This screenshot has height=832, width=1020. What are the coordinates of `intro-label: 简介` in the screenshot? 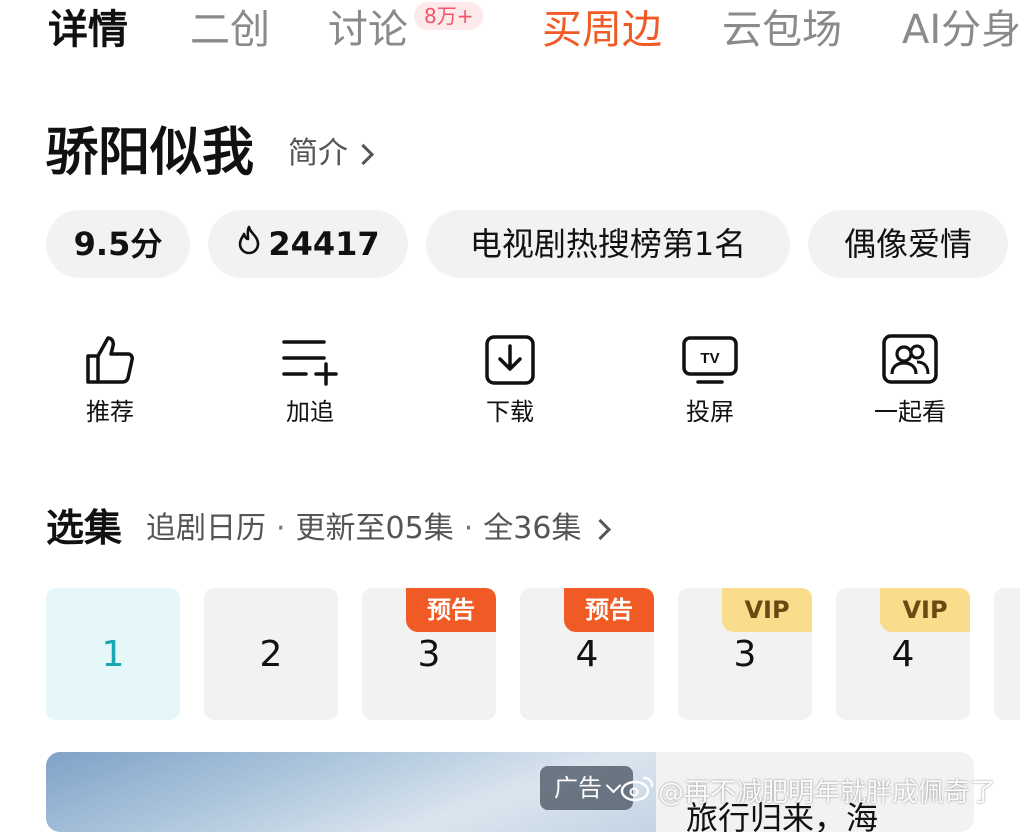 It's located at (318, 153).